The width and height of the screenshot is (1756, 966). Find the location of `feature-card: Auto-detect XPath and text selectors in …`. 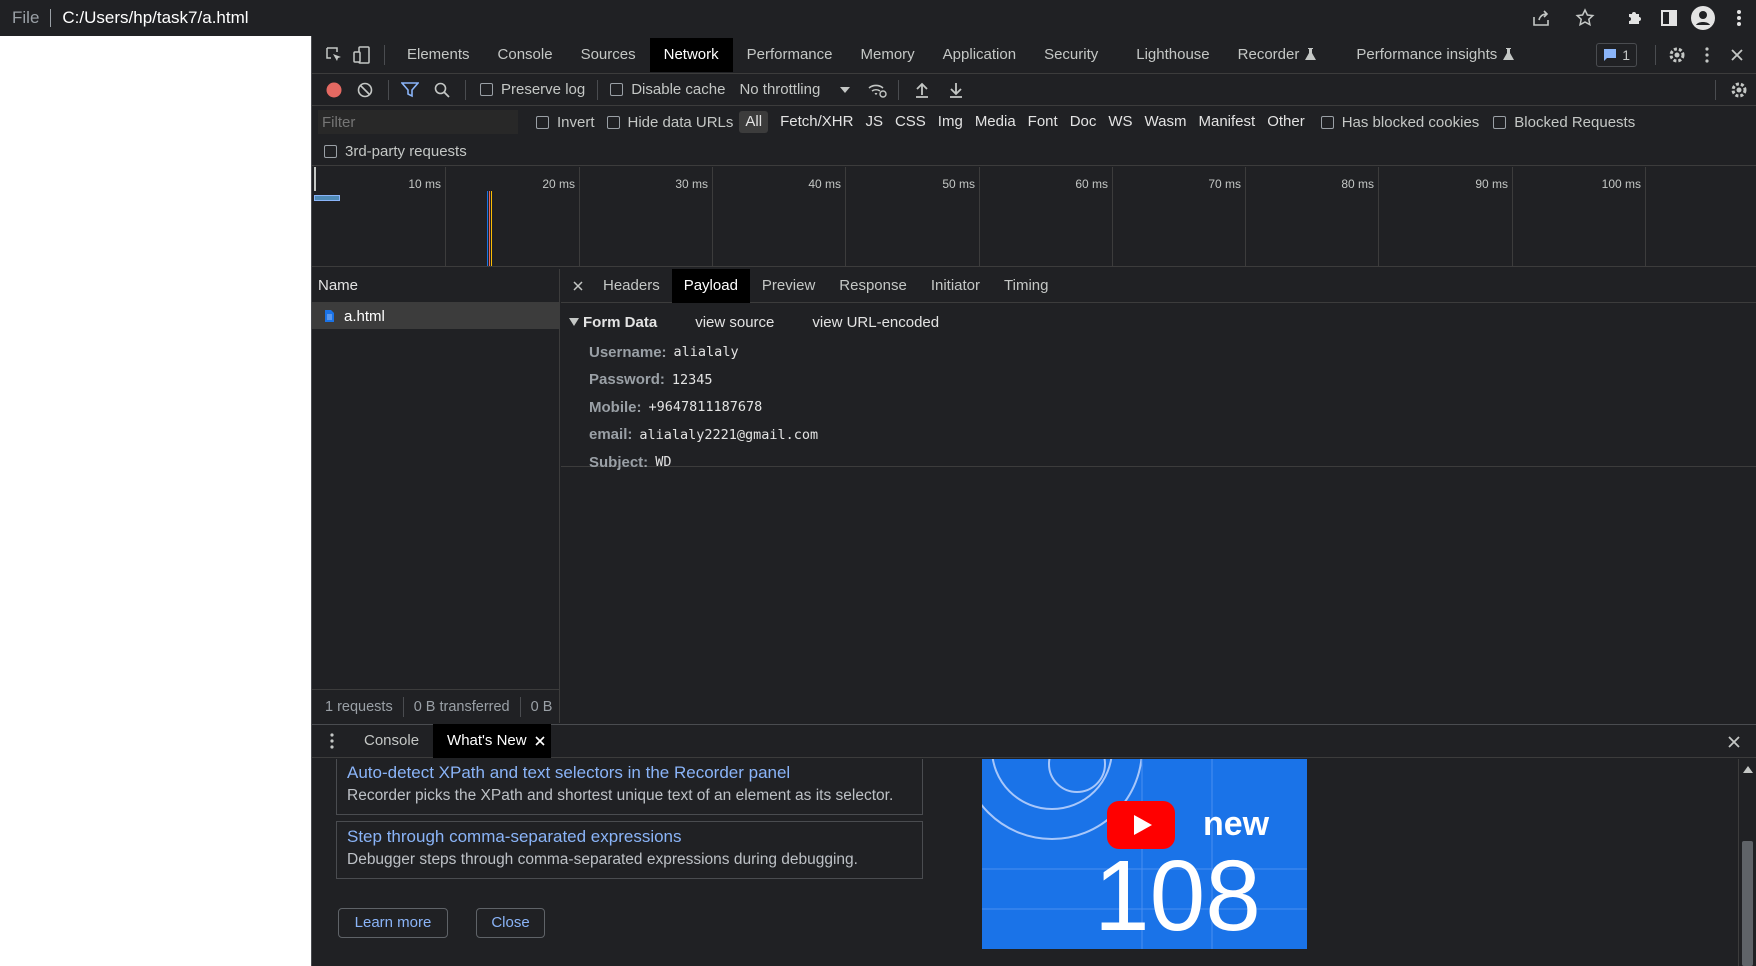

feature-card: Auto-detect XPath and text selectors in … is located at coordinates (629, 787).